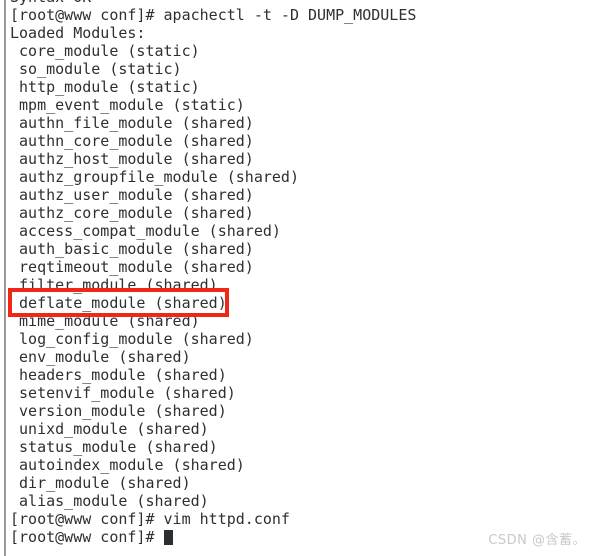 The height and width of the screenshot is (556, 598). I want to click on shell-prompt: [root@www conf]#, so click(87, 537).